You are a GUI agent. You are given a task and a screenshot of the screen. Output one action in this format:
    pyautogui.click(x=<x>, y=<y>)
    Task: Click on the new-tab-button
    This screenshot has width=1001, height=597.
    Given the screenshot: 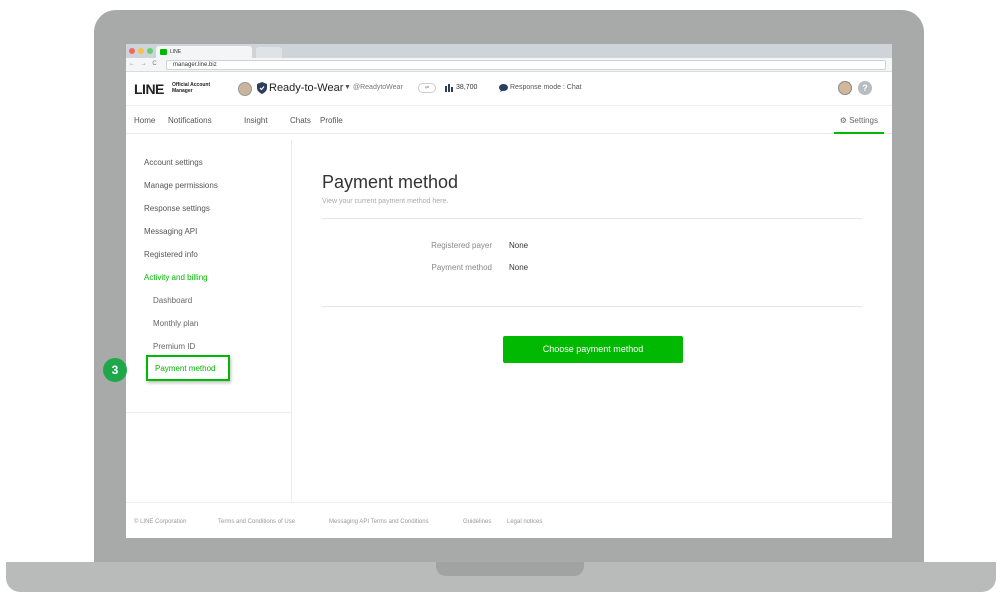 What is the action you would take?
    pyautogui.click(x=269, y=52)
    